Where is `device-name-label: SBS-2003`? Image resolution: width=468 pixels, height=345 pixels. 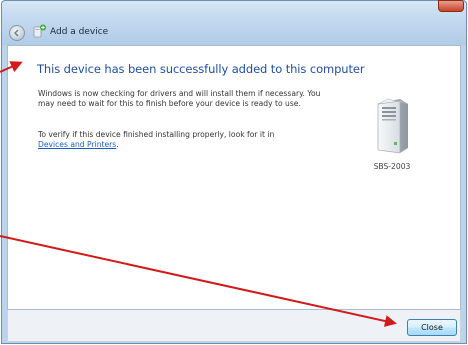 device-name-label: SBS-2003 is located at coordinates (392, 166).